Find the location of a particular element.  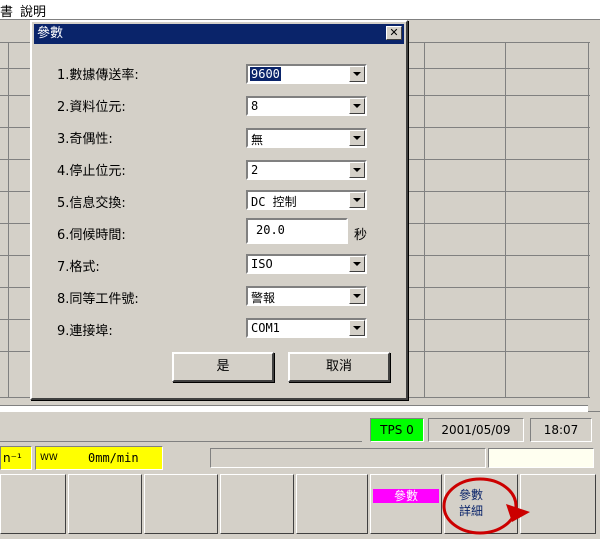

status-date: 2001/05/09 is located at coordinates (476, 430).